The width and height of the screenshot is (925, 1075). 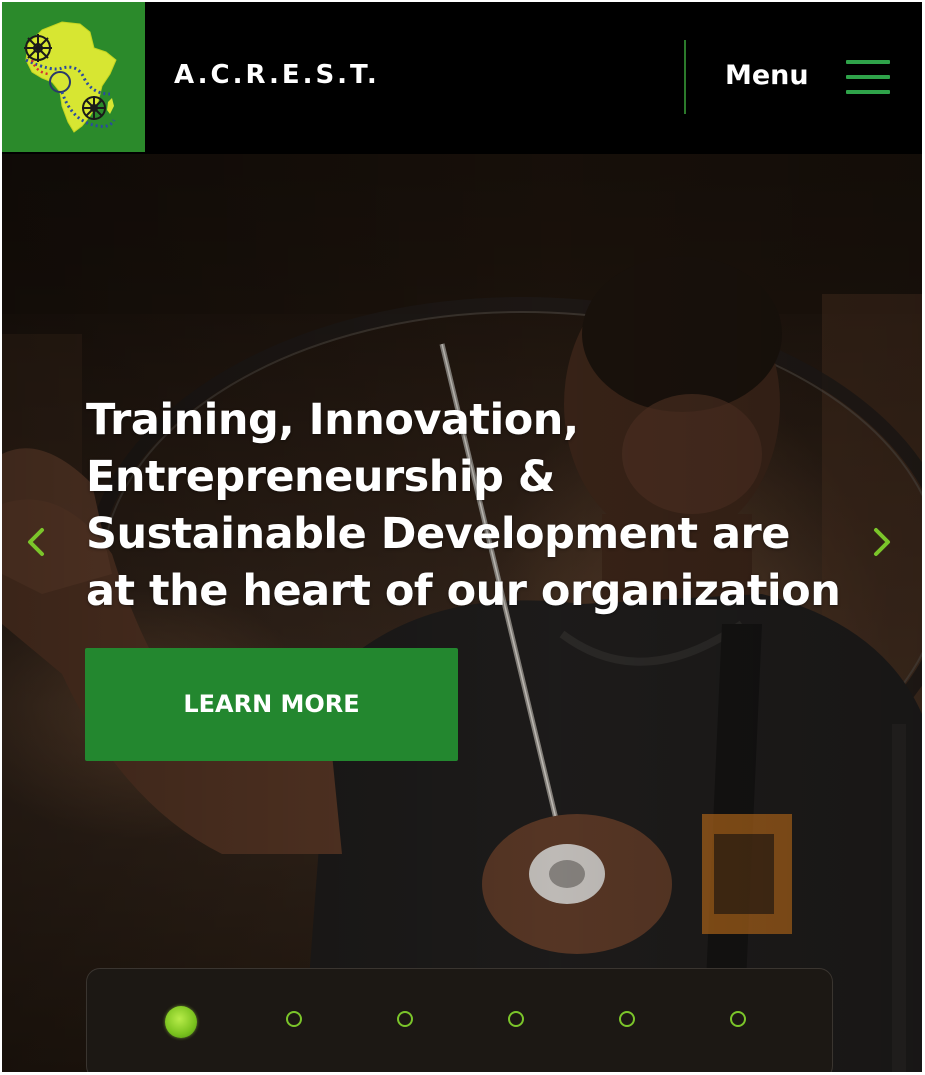 What do you see at coordinates (37, 542) in the screenshot?
I see `chevron-left-icon` at bounding box center [37, 542].